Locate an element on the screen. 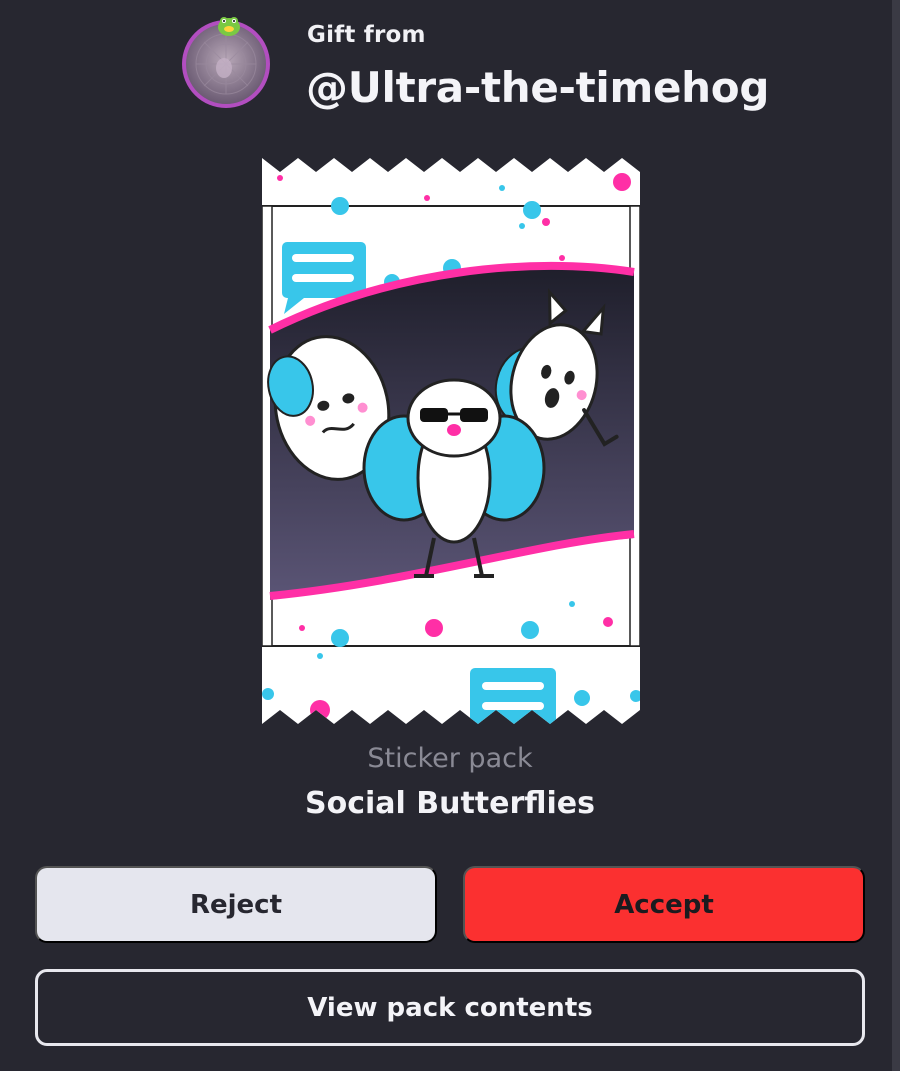 This screenshot has height=1071, width=900. pack-name-title: Social Butterflies is located at coordinates (450, 803).